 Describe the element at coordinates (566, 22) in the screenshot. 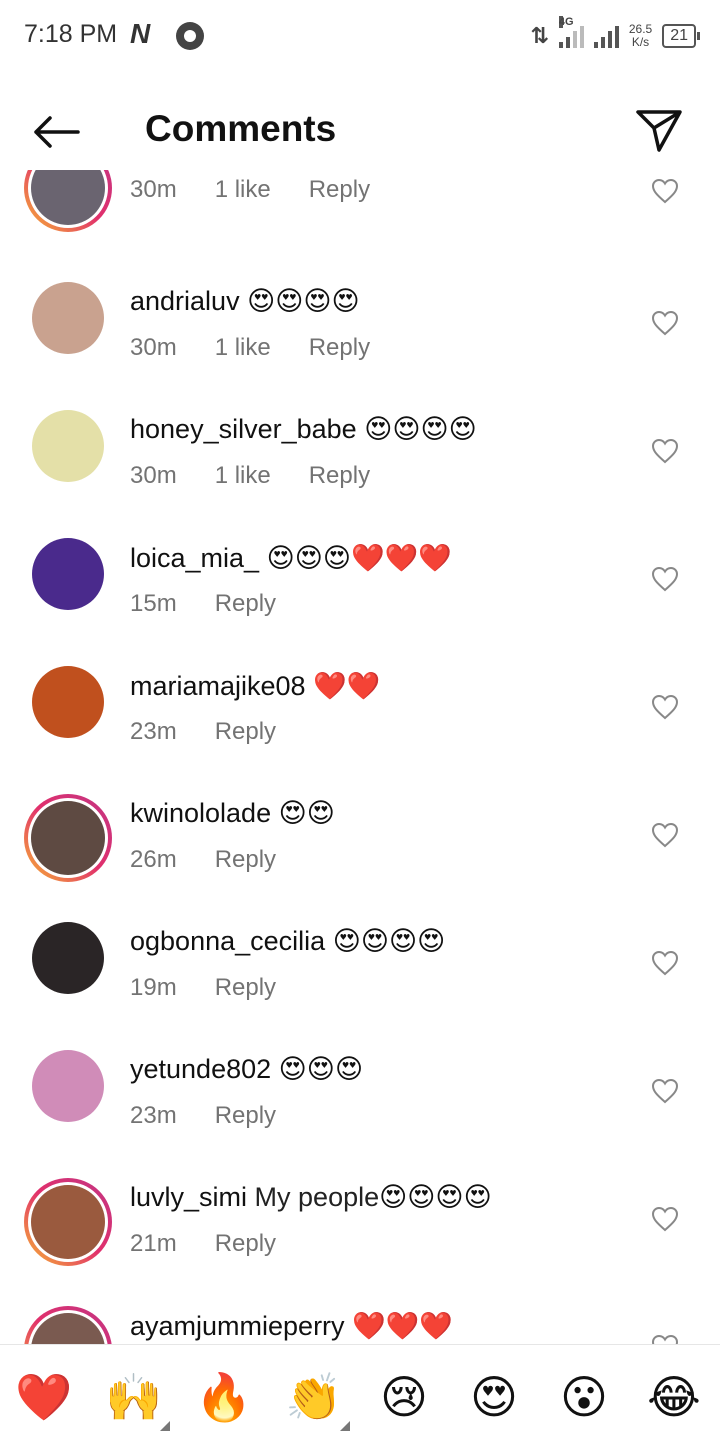

I see `network-label: 4G` at that location.